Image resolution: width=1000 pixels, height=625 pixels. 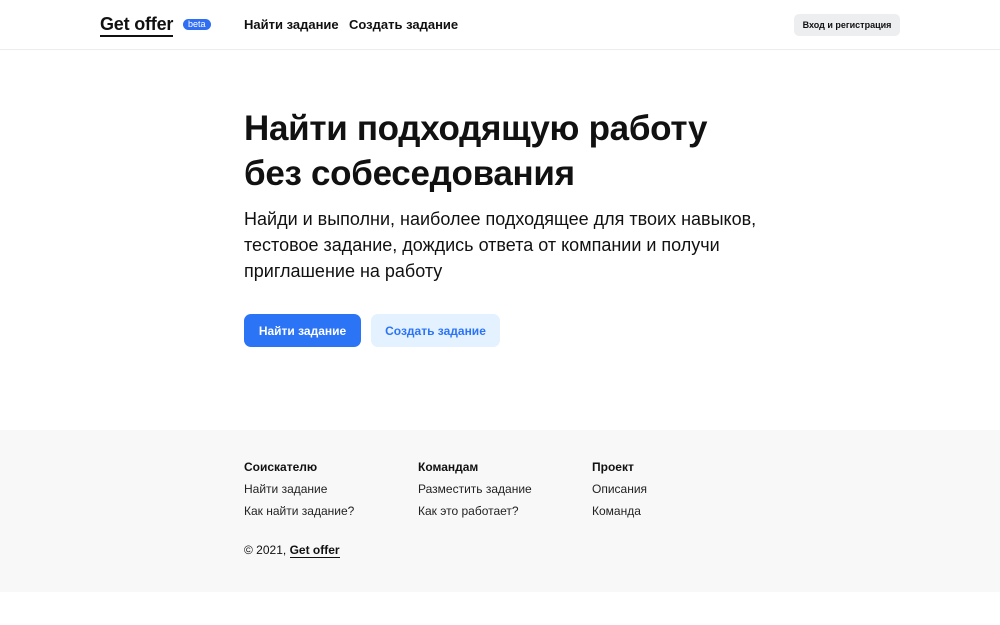 I want to click on hero-subtitle-line-3: приглашение на работу, so click(x=343, y=271).